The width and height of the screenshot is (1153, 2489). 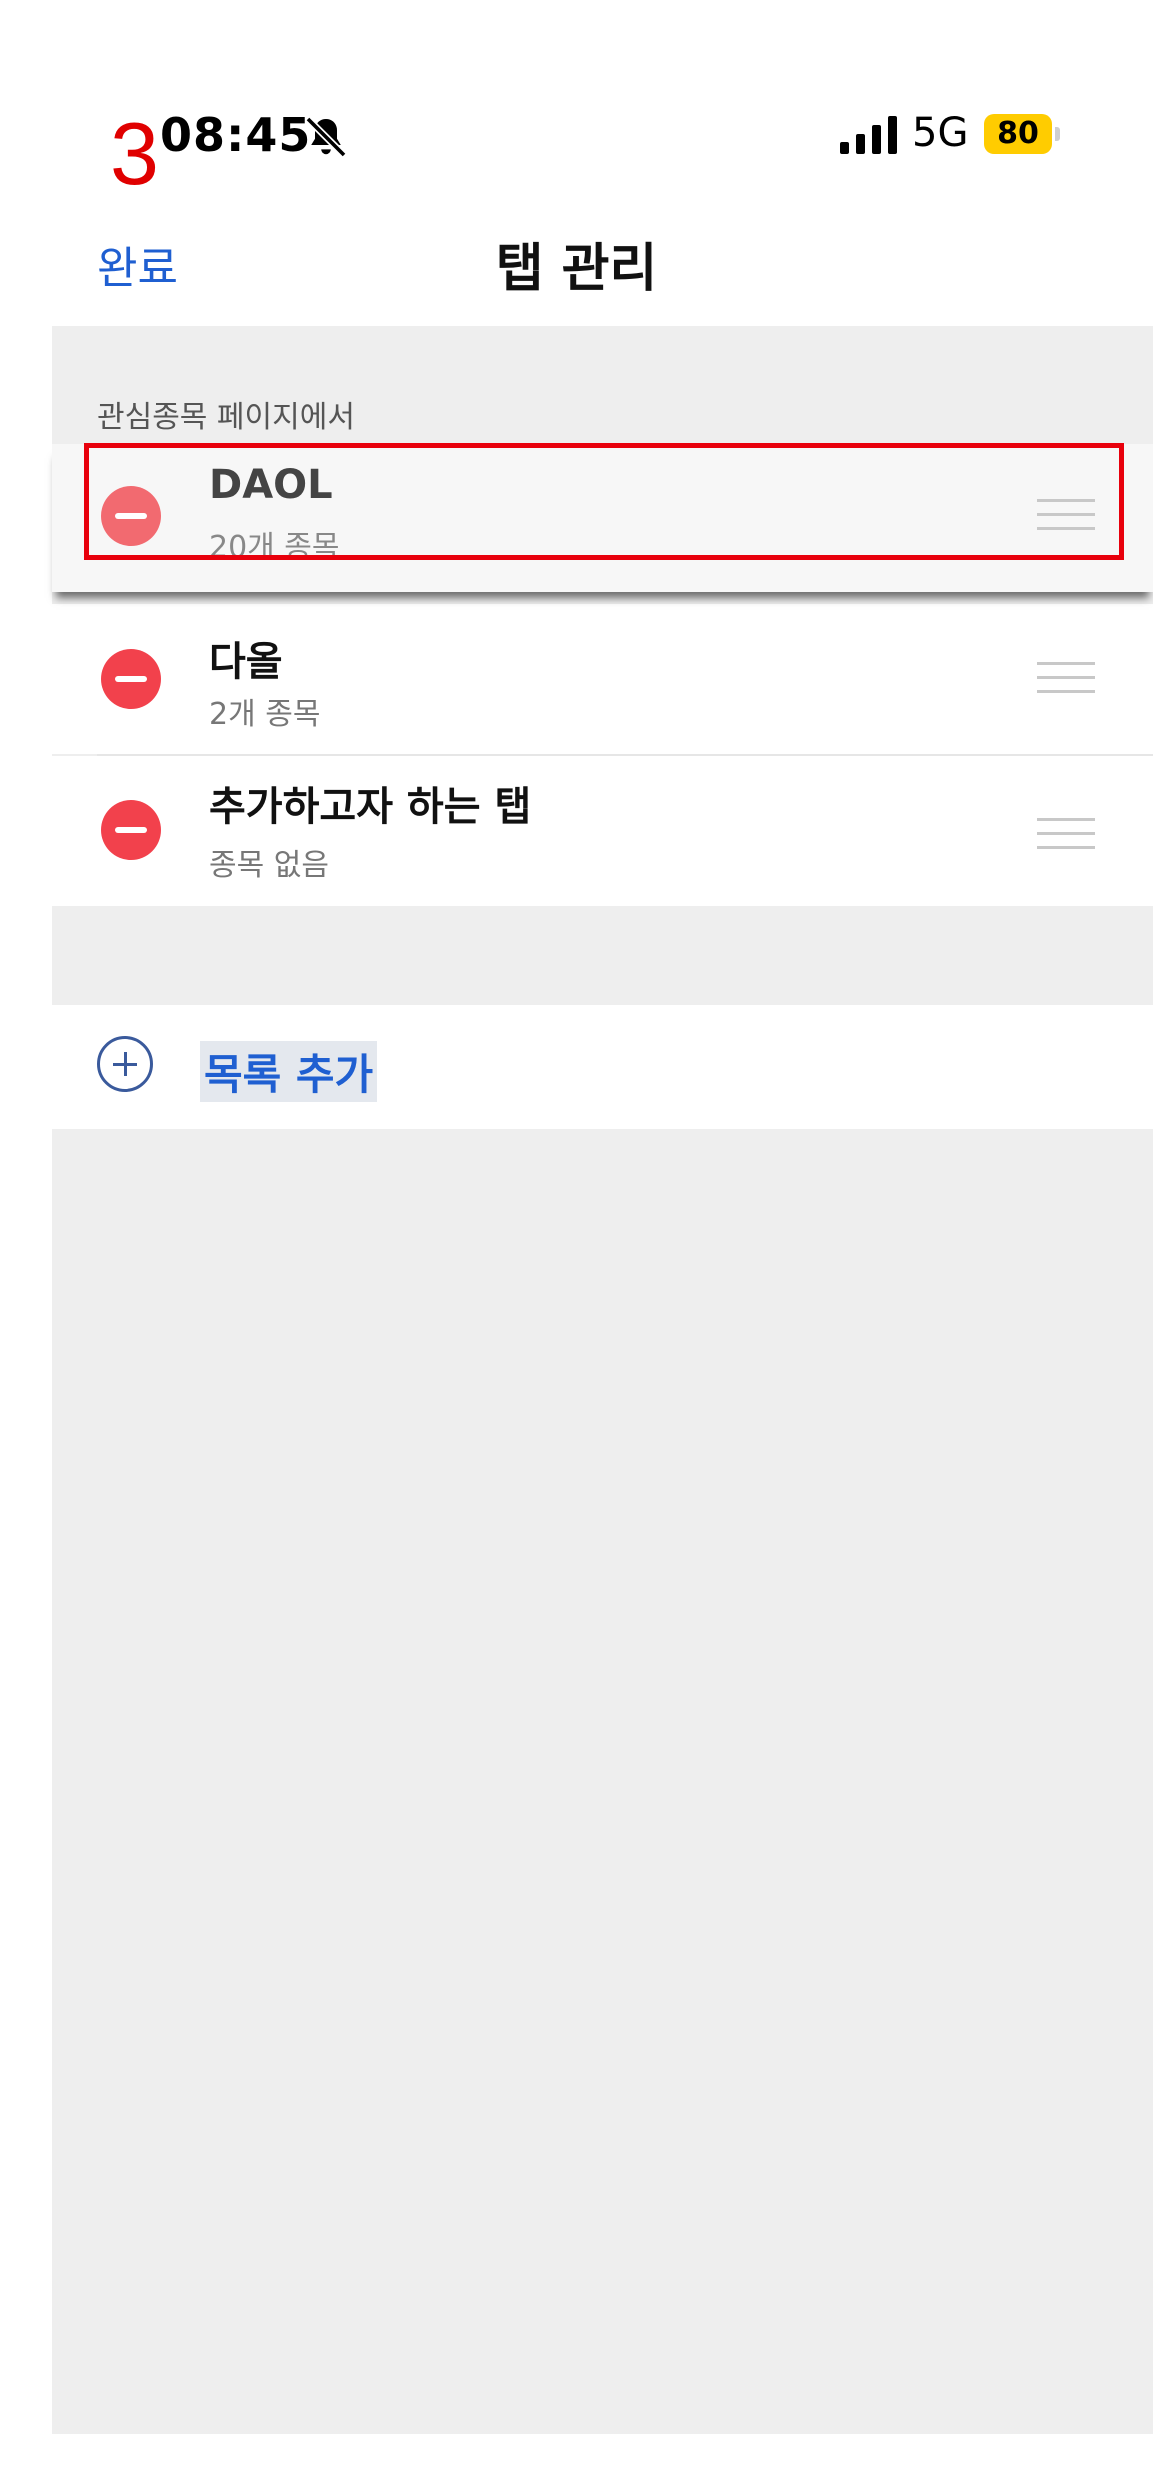 What do you see at coordinates (265, 714) in the screenshot?
I see `tab-subtitle: 2개 종목` at bounding box center [265, 714].